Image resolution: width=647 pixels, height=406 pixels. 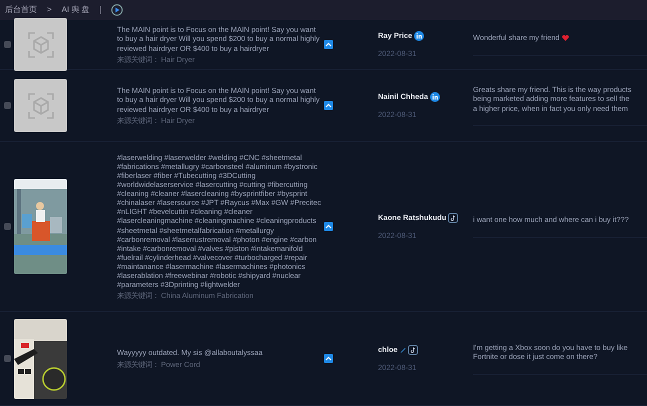 I want to click on pen-icon, so click(x=403, y=349).